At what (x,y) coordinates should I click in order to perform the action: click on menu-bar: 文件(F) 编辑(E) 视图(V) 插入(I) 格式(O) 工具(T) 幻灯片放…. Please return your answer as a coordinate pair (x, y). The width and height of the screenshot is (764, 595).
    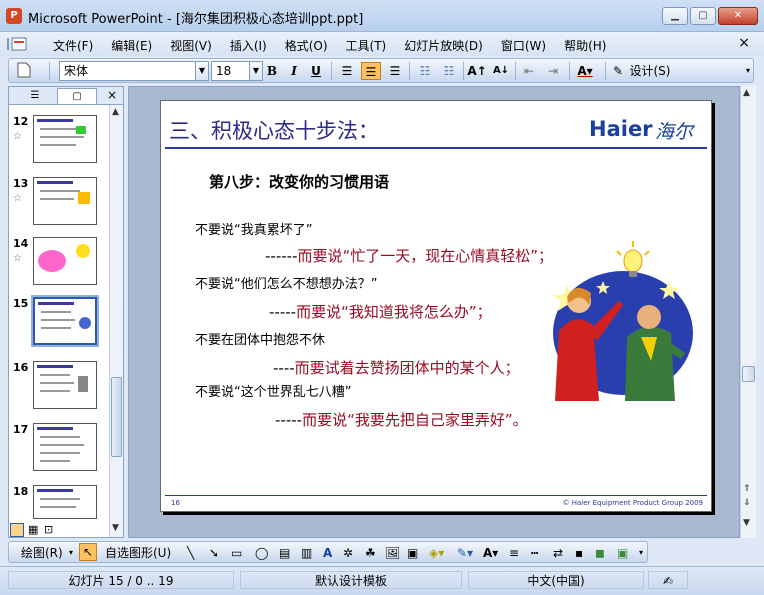
    Looking at the image, I should click on (382, 44).